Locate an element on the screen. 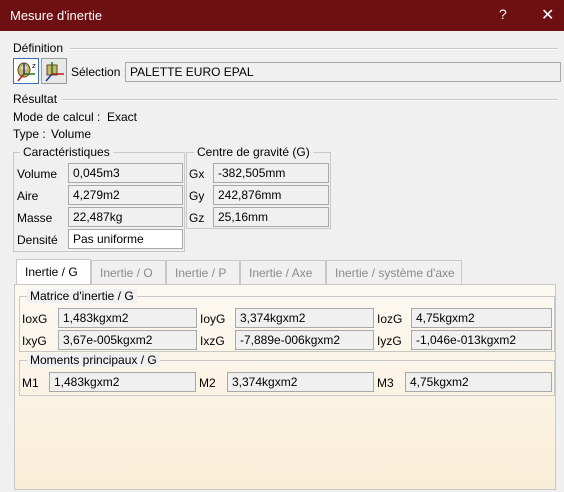 This screenshot has height=492, width=564. close-button: ✕ is located at coordinates (547, 15).